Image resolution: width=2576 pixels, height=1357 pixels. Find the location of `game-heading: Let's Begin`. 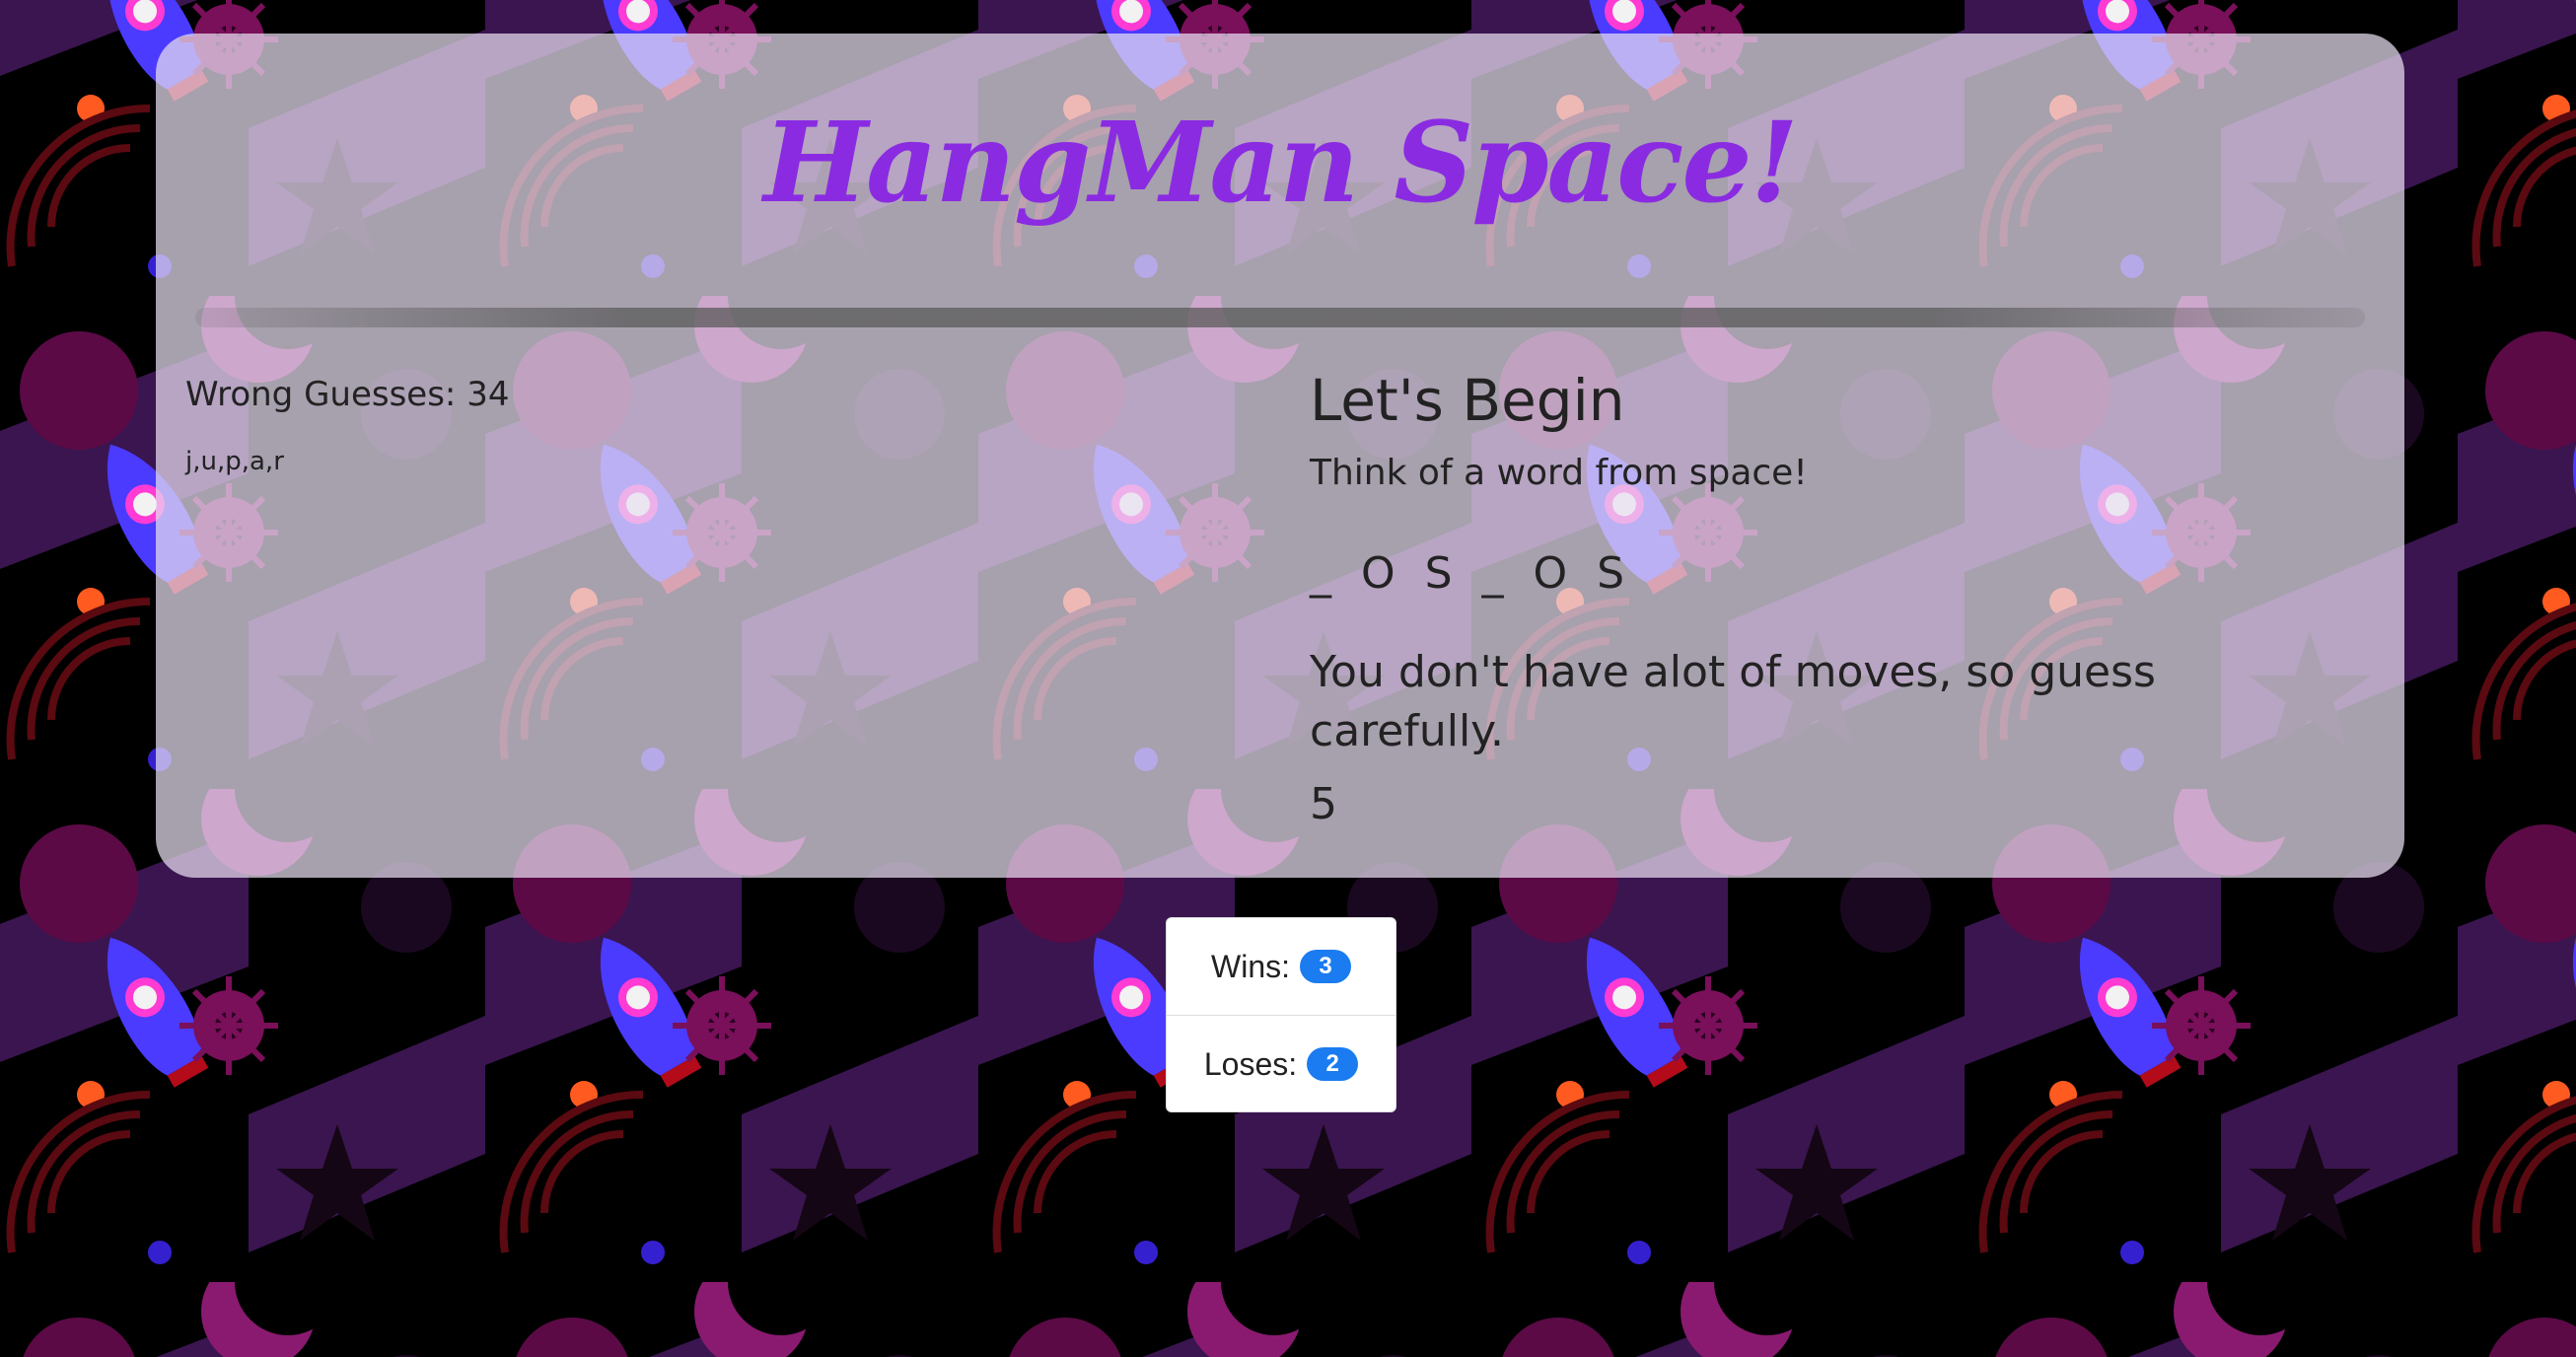

game-heading: Let's Begin is located at coordinates (1467, 400).